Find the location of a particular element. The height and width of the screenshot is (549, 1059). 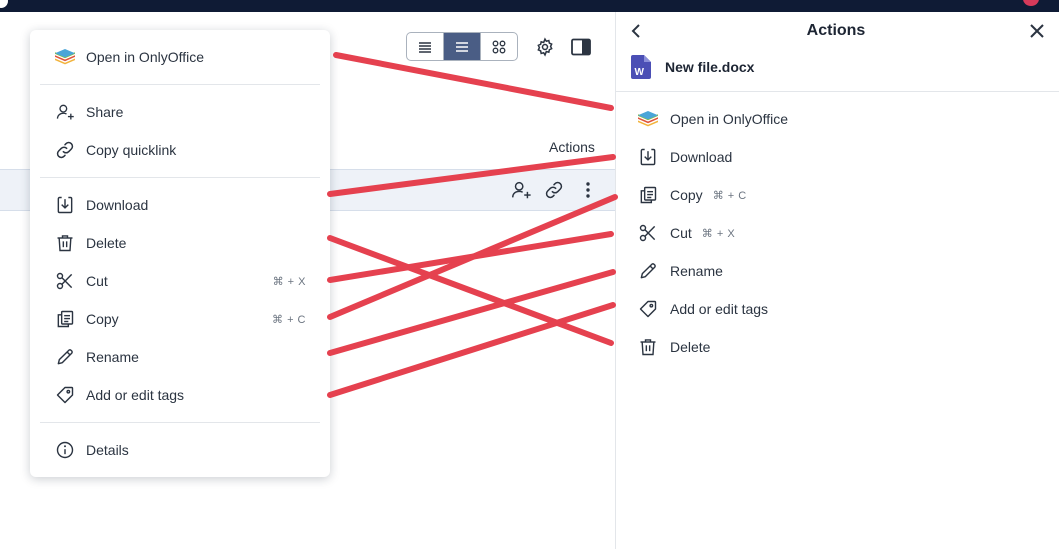

actions-column-header: Actions is located at coordinates (572, 147).